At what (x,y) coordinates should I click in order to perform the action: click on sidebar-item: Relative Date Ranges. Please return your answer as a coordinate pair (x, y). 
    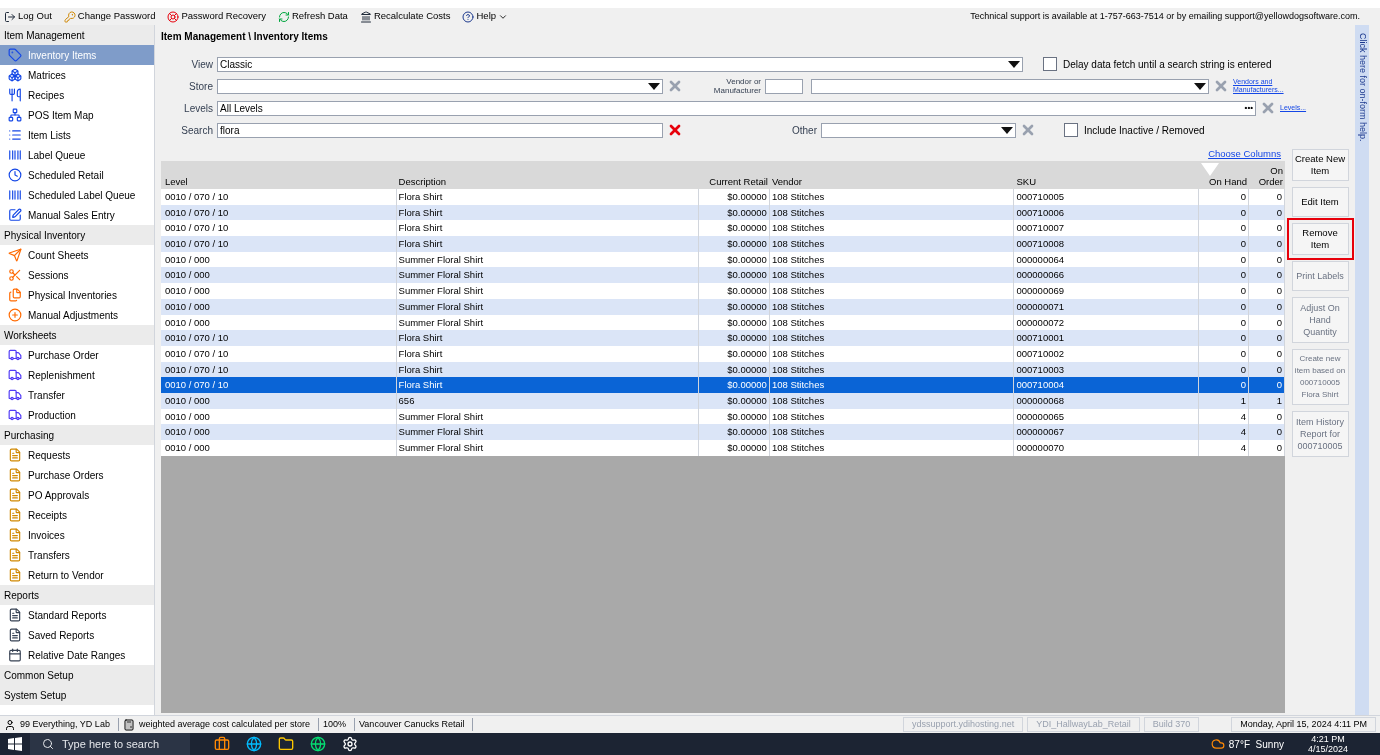
    Looking at the image, I should click on (77, 655).